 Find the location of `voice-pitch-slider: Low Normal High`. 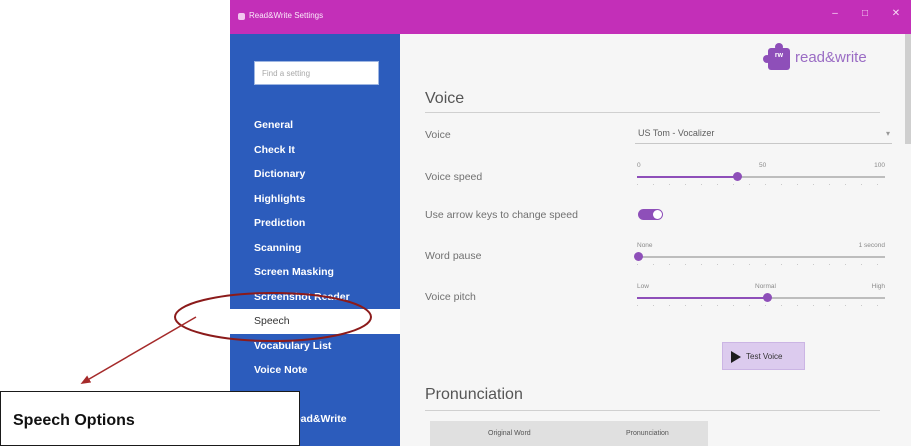

voice-pitch-slider: Low Normal High is located at coordinates (760, 297).